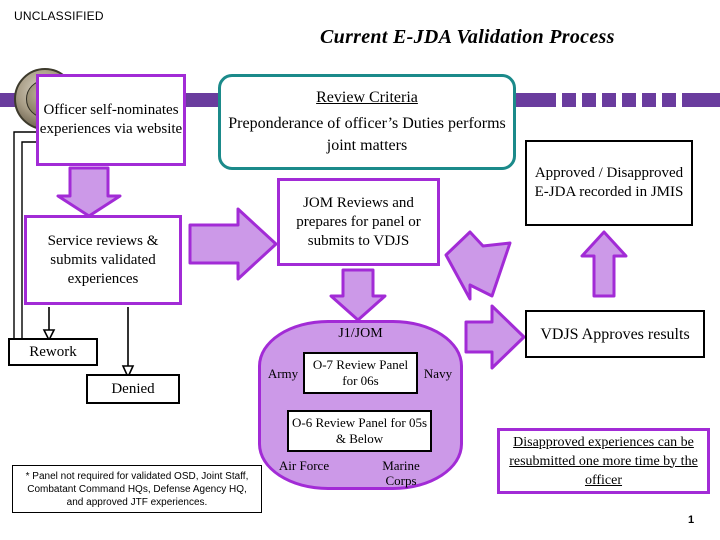 The width and height of the screenshot is (720, 540). Describe the element at coordinates (467, 37) in the screenshot. I see `page-title: Current E-JDA Validation Process` at that location.